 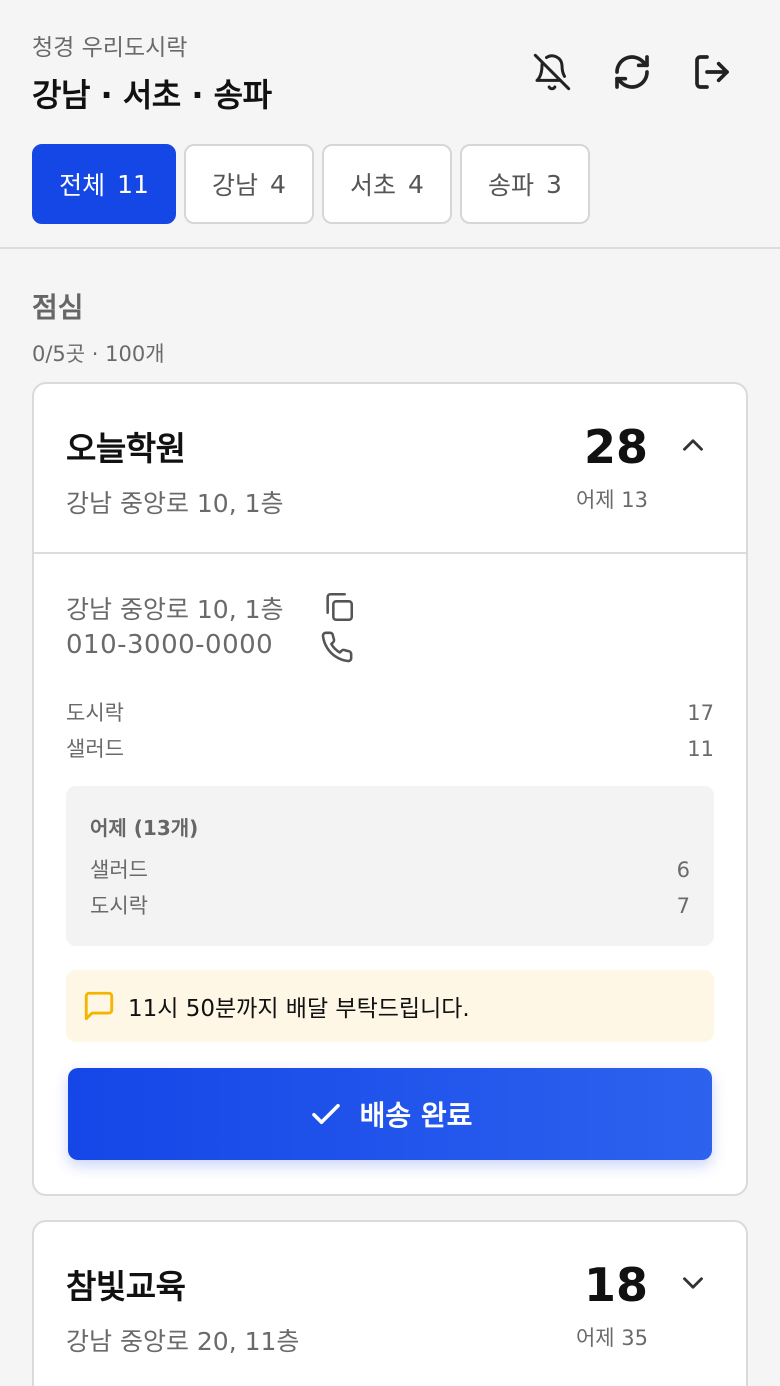 I want to click on yesterday-count: 어제 35, so click(x=611, y=1338).